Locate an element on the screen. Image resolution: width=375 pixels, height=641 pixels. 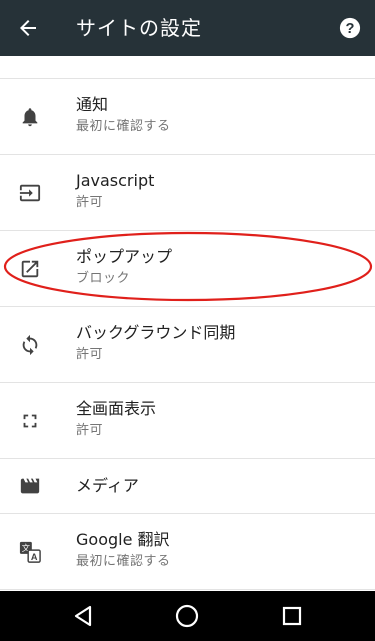
nav-recents-icon is located at coordinates (292, 616).